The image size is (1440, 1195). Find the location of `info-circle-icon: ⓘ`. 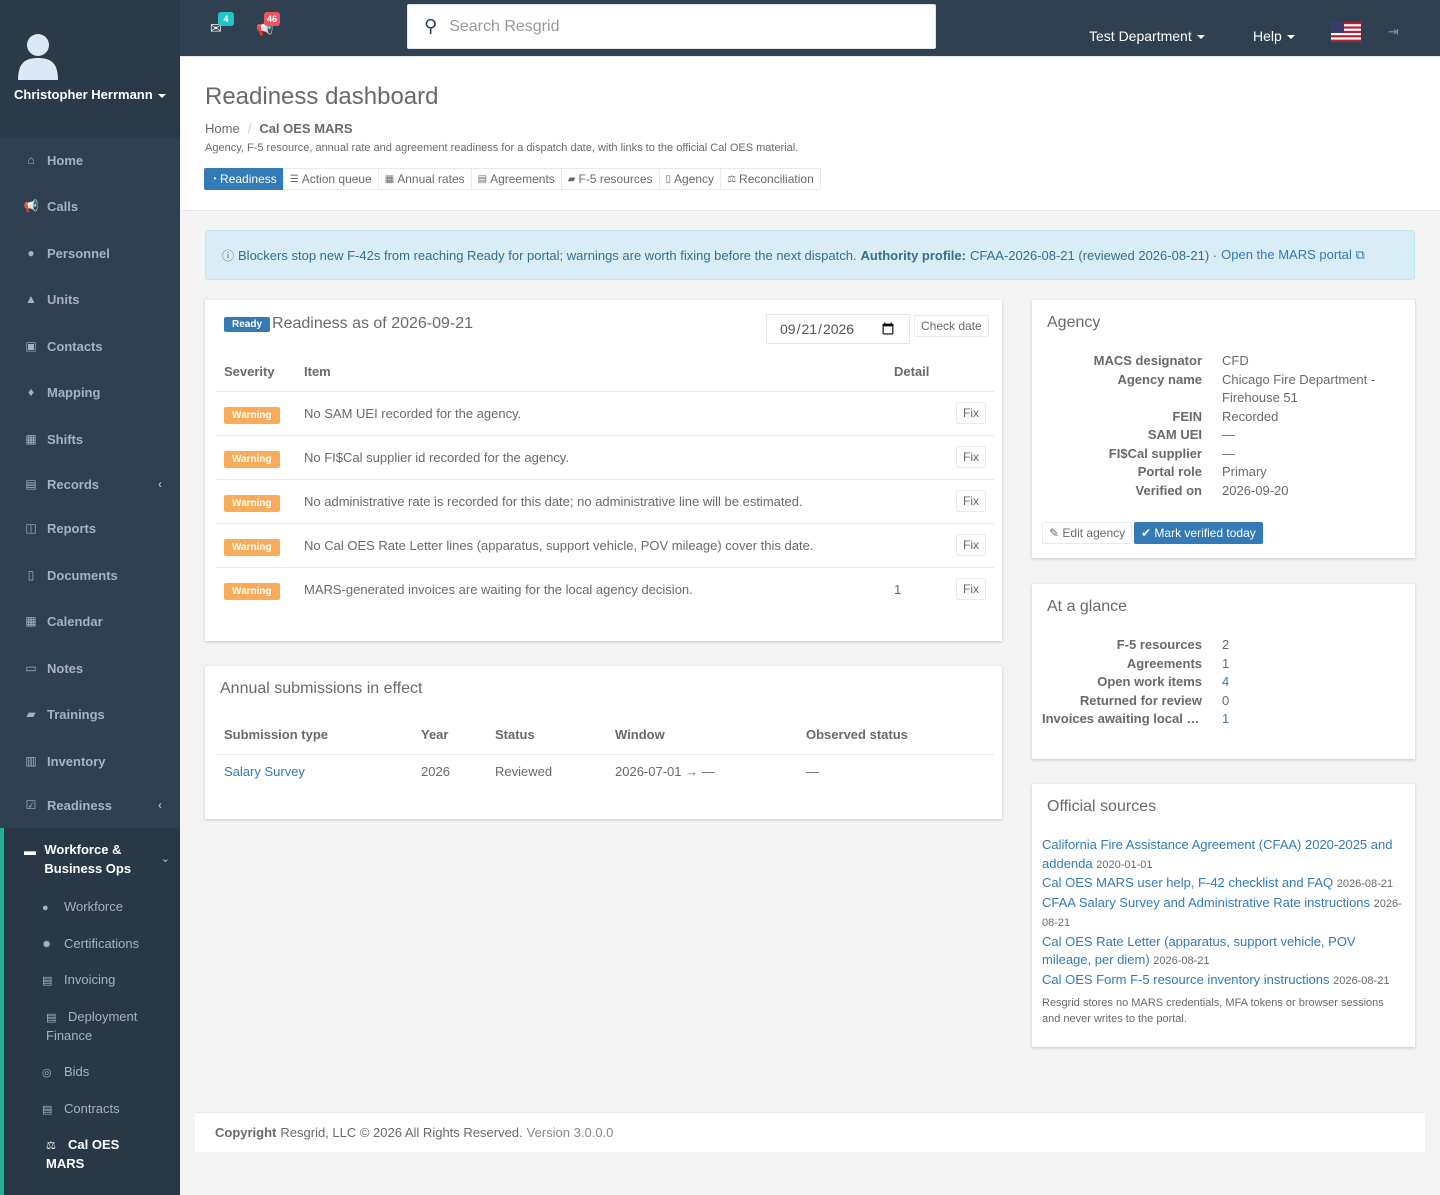

info-circle-icon: ⓘ is located at coordinates (228, 255).